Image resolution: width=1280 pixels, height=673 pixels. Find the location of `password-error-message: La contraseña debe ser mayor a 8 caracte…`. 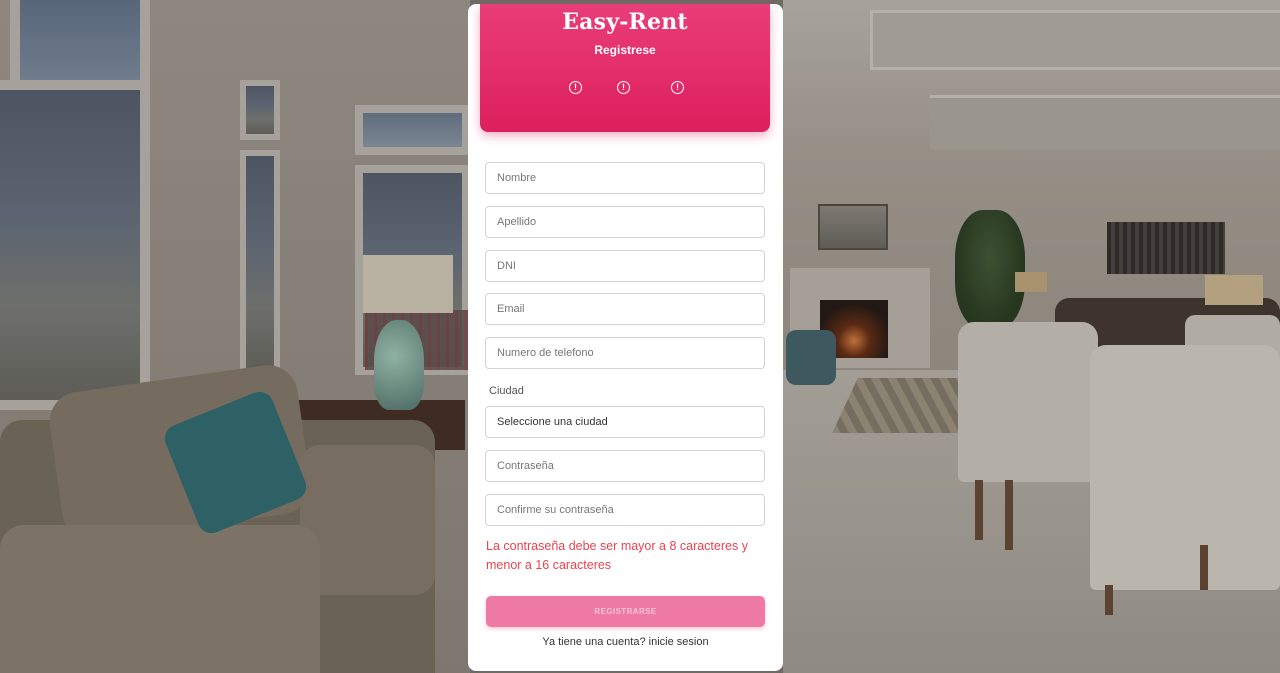

password-error-message: La contraseña debe ser mayor a 8 caracte… is located at coordinates (617, 555).